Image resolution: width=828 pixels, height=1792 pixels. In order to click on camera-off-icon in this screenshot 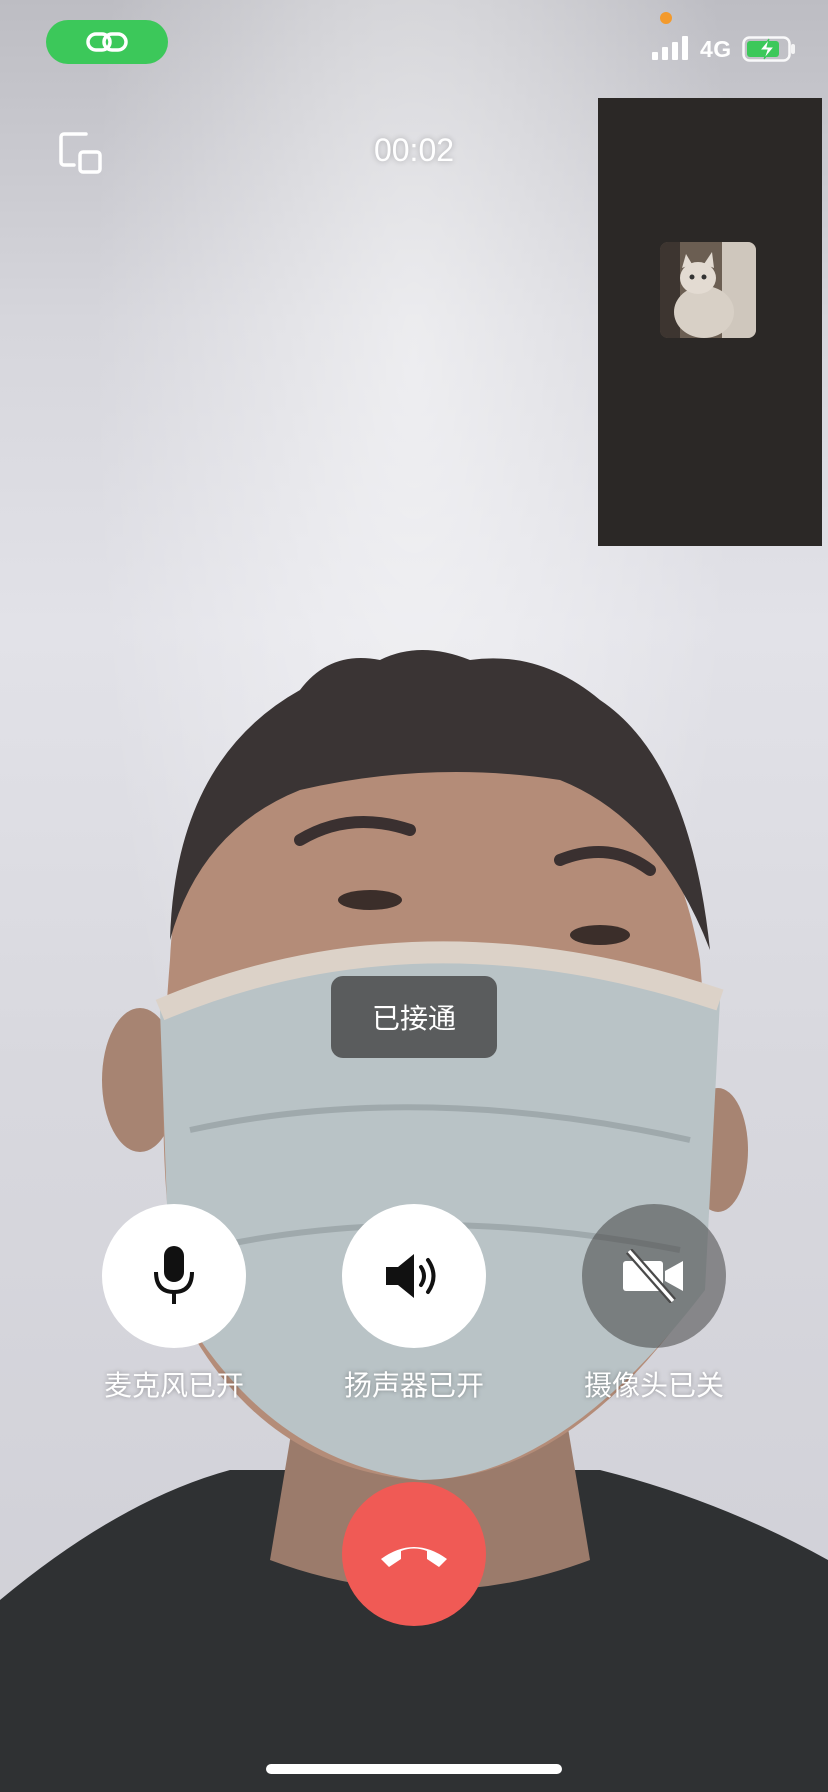, I will do `click(653, 1276)`.